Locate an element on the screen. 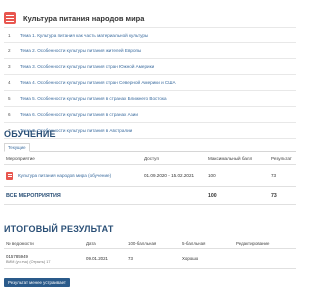 Image resolution: width=320 pixels, height=300 pixels. result-cell: 73 is located at coordinates (274, 175).